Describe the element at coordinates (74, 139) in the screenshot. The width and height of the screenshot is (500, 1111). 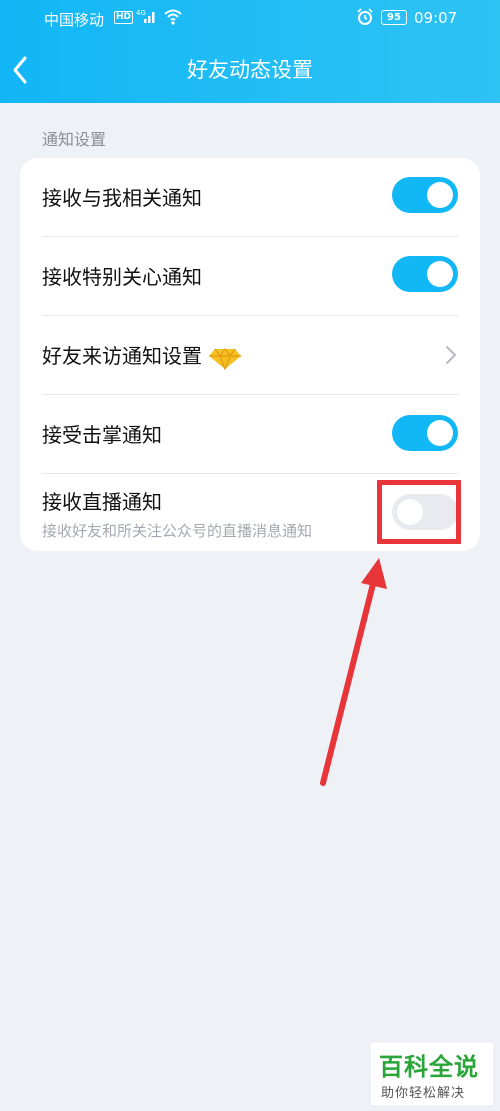
I see `section-label: 通知设置` at that location.